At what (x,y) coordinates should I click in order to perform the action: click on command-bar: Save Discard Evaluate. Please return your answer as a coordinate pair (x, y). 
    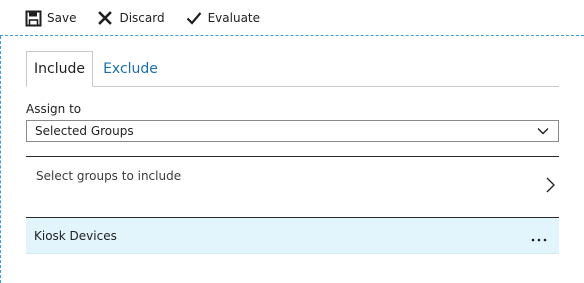
    Looking at the image, I should click on (292, 18).